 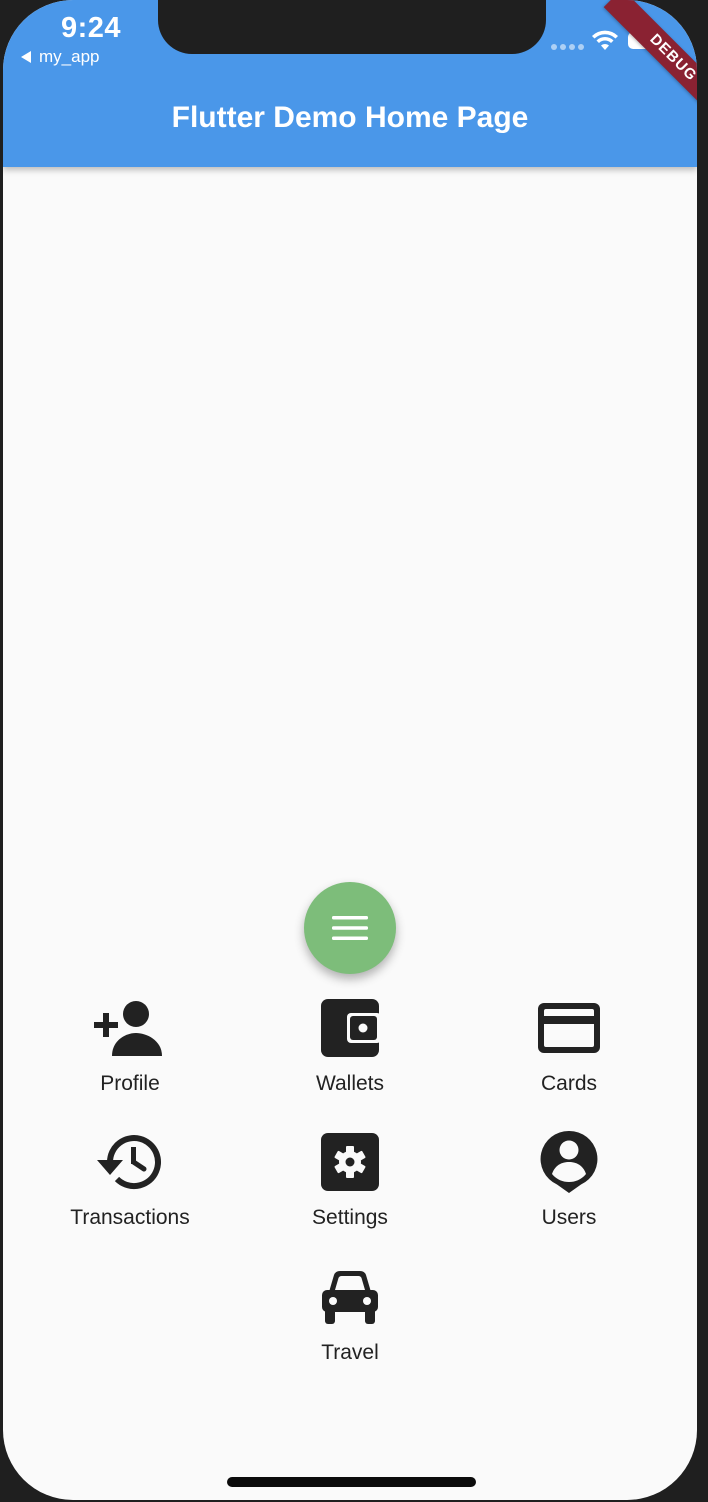 I want to click on credit-card-icon, so click(x=569, y=1028).